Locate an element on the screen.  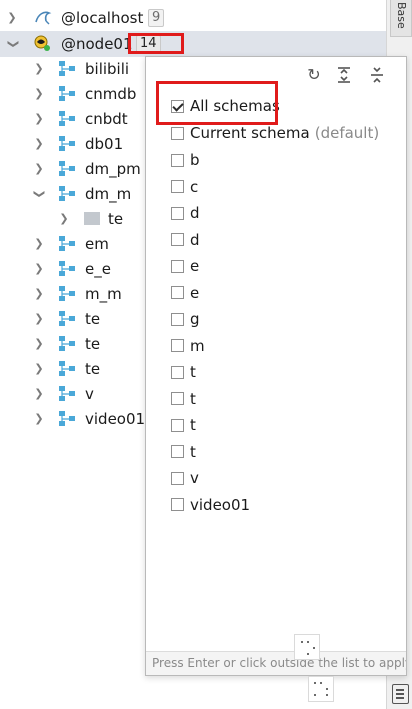
schema-option: video01 is located at coordinates (210, 505).